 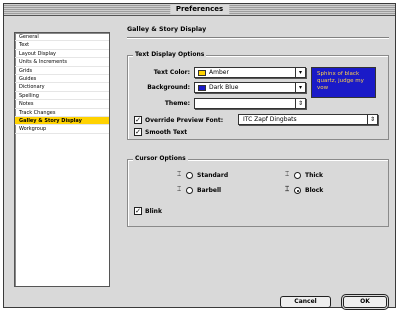 I want to click on sidebar-item-units-increments: Units & Increments, so click(x=62, y=62).